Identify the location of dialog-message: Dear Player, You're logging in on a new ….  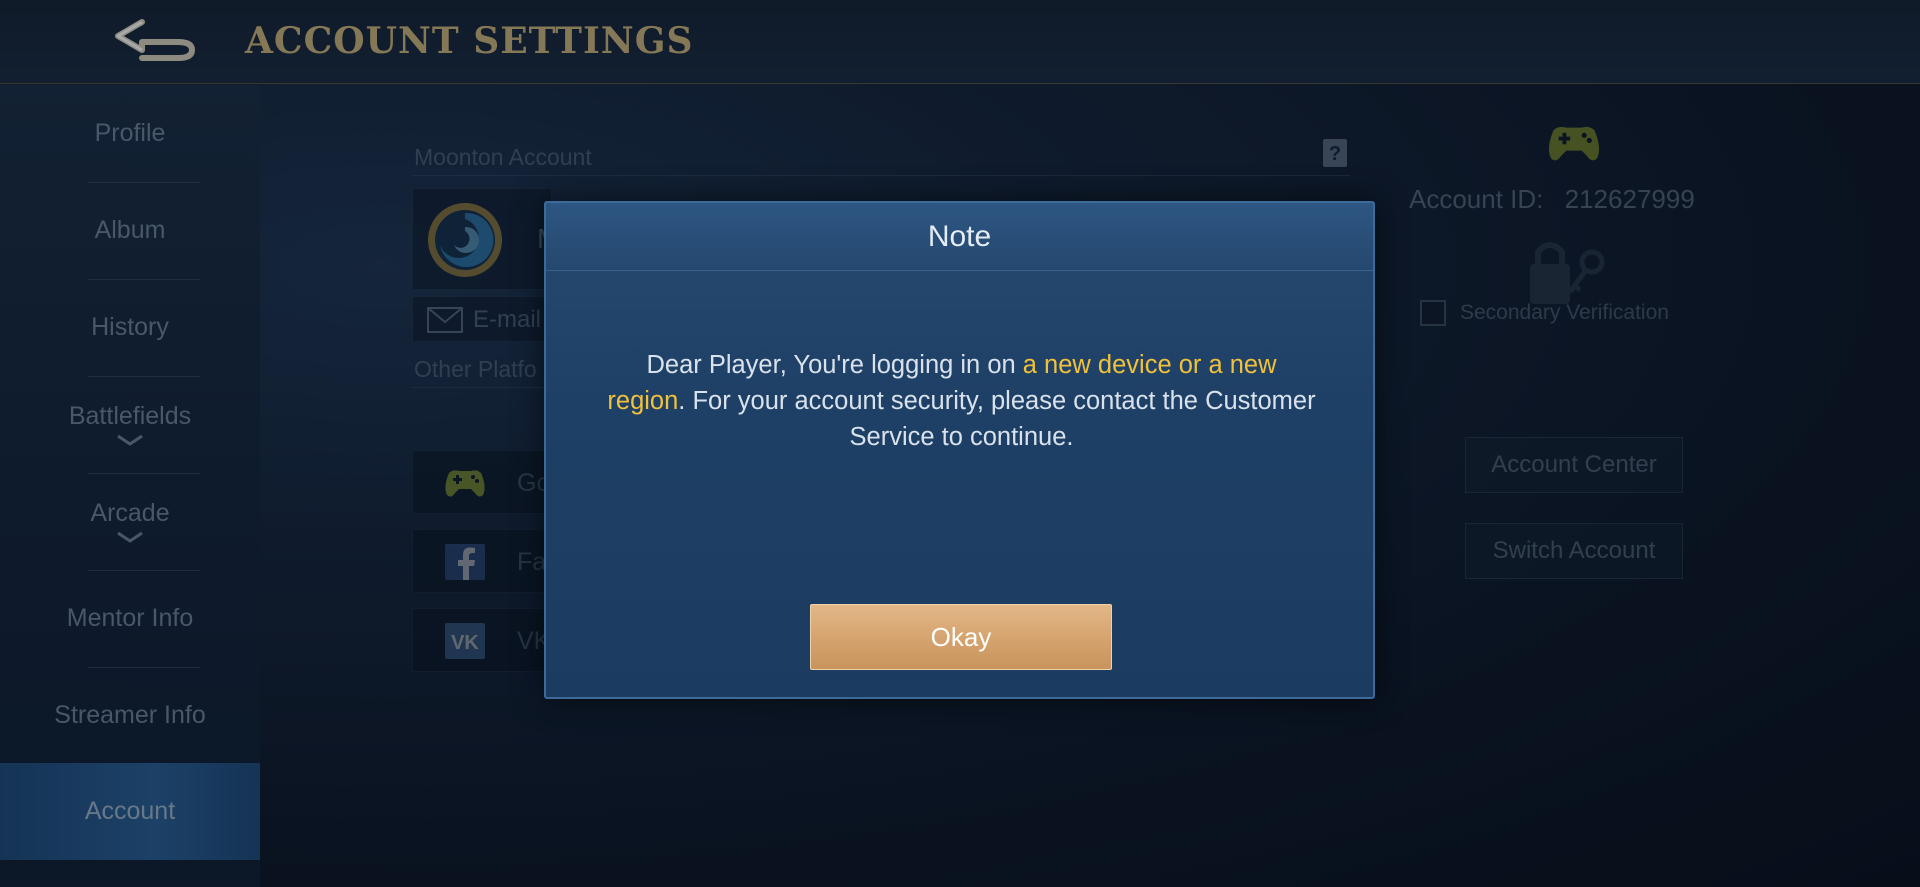
(961, 401).